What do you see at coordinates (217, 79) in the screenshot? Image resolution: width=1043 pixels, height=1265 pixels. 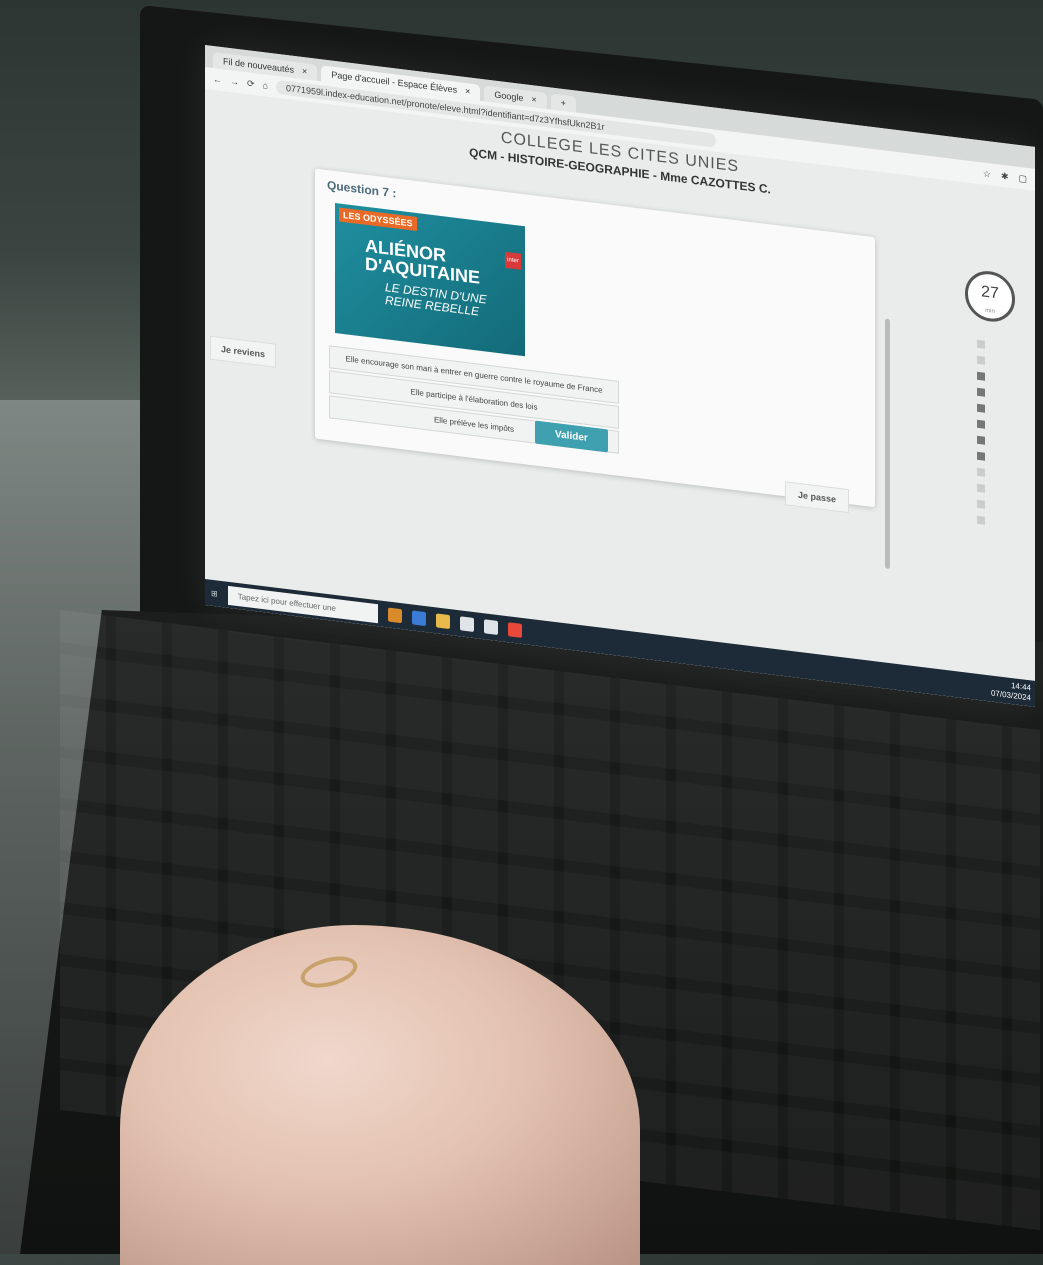 I see `back-icon: ←` at bounding box center [217, 79].